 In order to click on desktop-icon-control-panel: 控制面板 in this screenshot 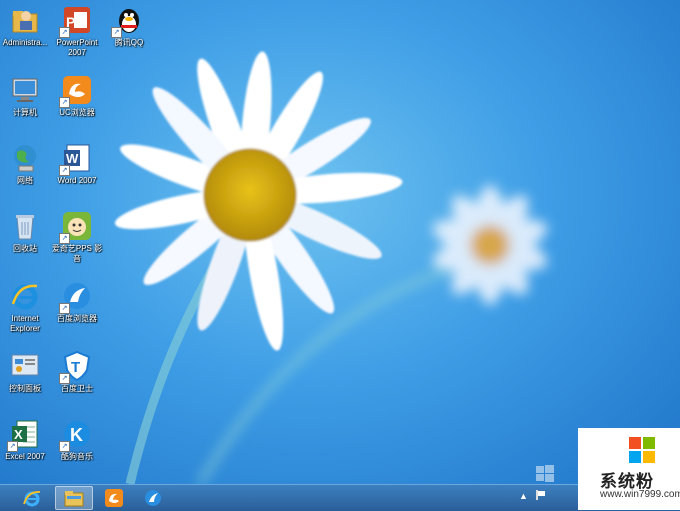, I will do `click(27, 372)`.